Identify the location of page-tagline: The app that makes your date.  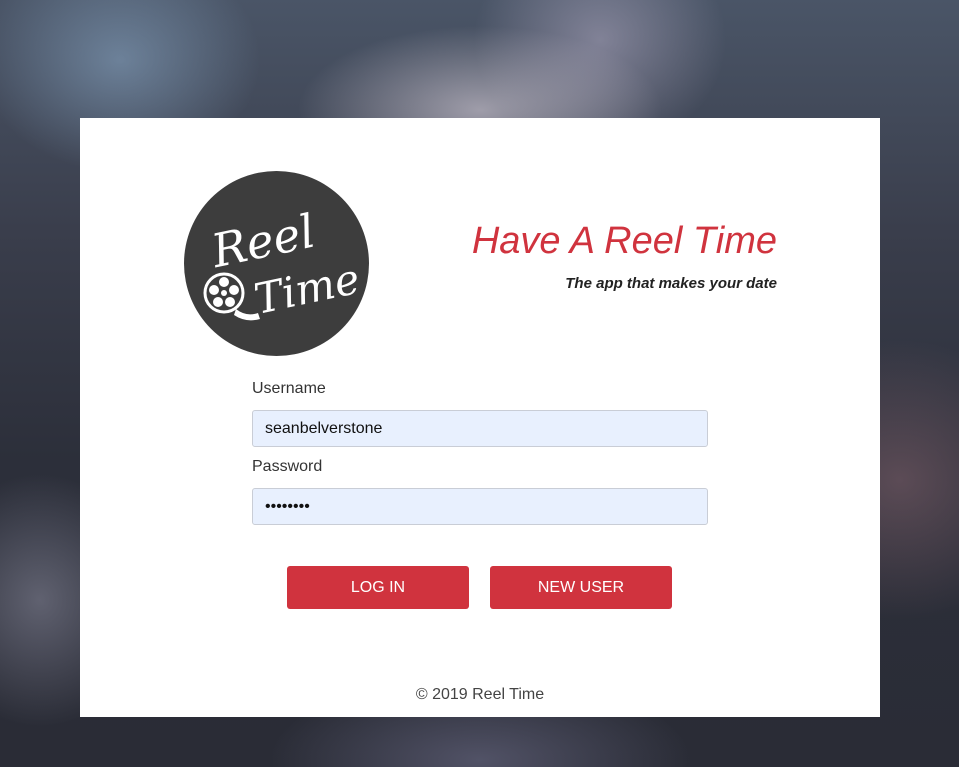
(671, 283).